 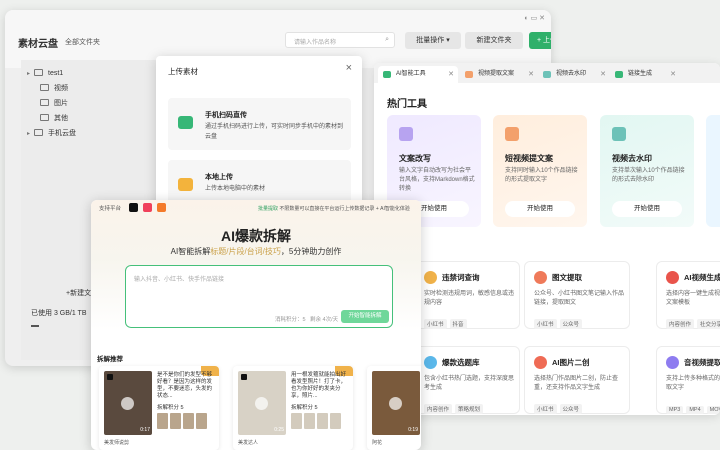 I want to click on notice-bar: 批量提取 不限数量可以直接在平台运行上传数据记录 + AI智能化体验, so click(x=334, y=209).